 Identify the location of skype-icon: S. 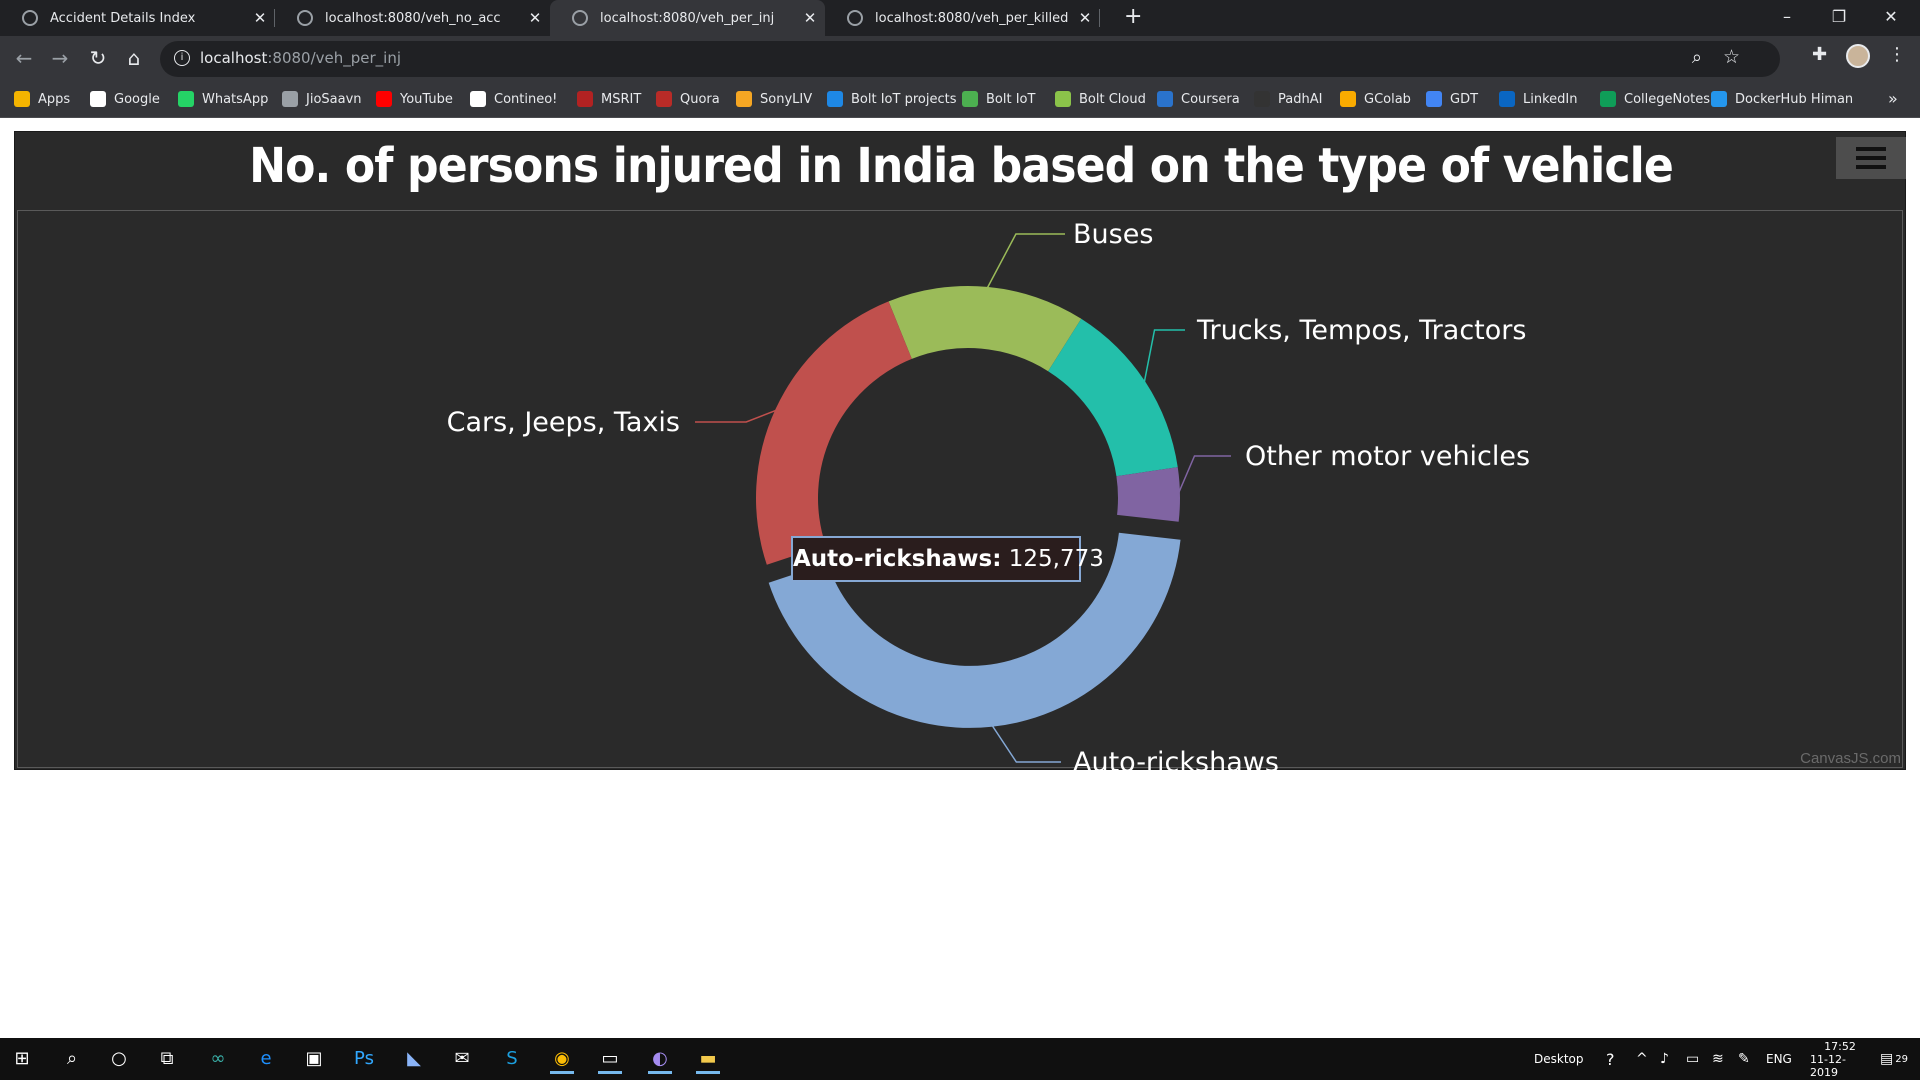
(512, 1059).